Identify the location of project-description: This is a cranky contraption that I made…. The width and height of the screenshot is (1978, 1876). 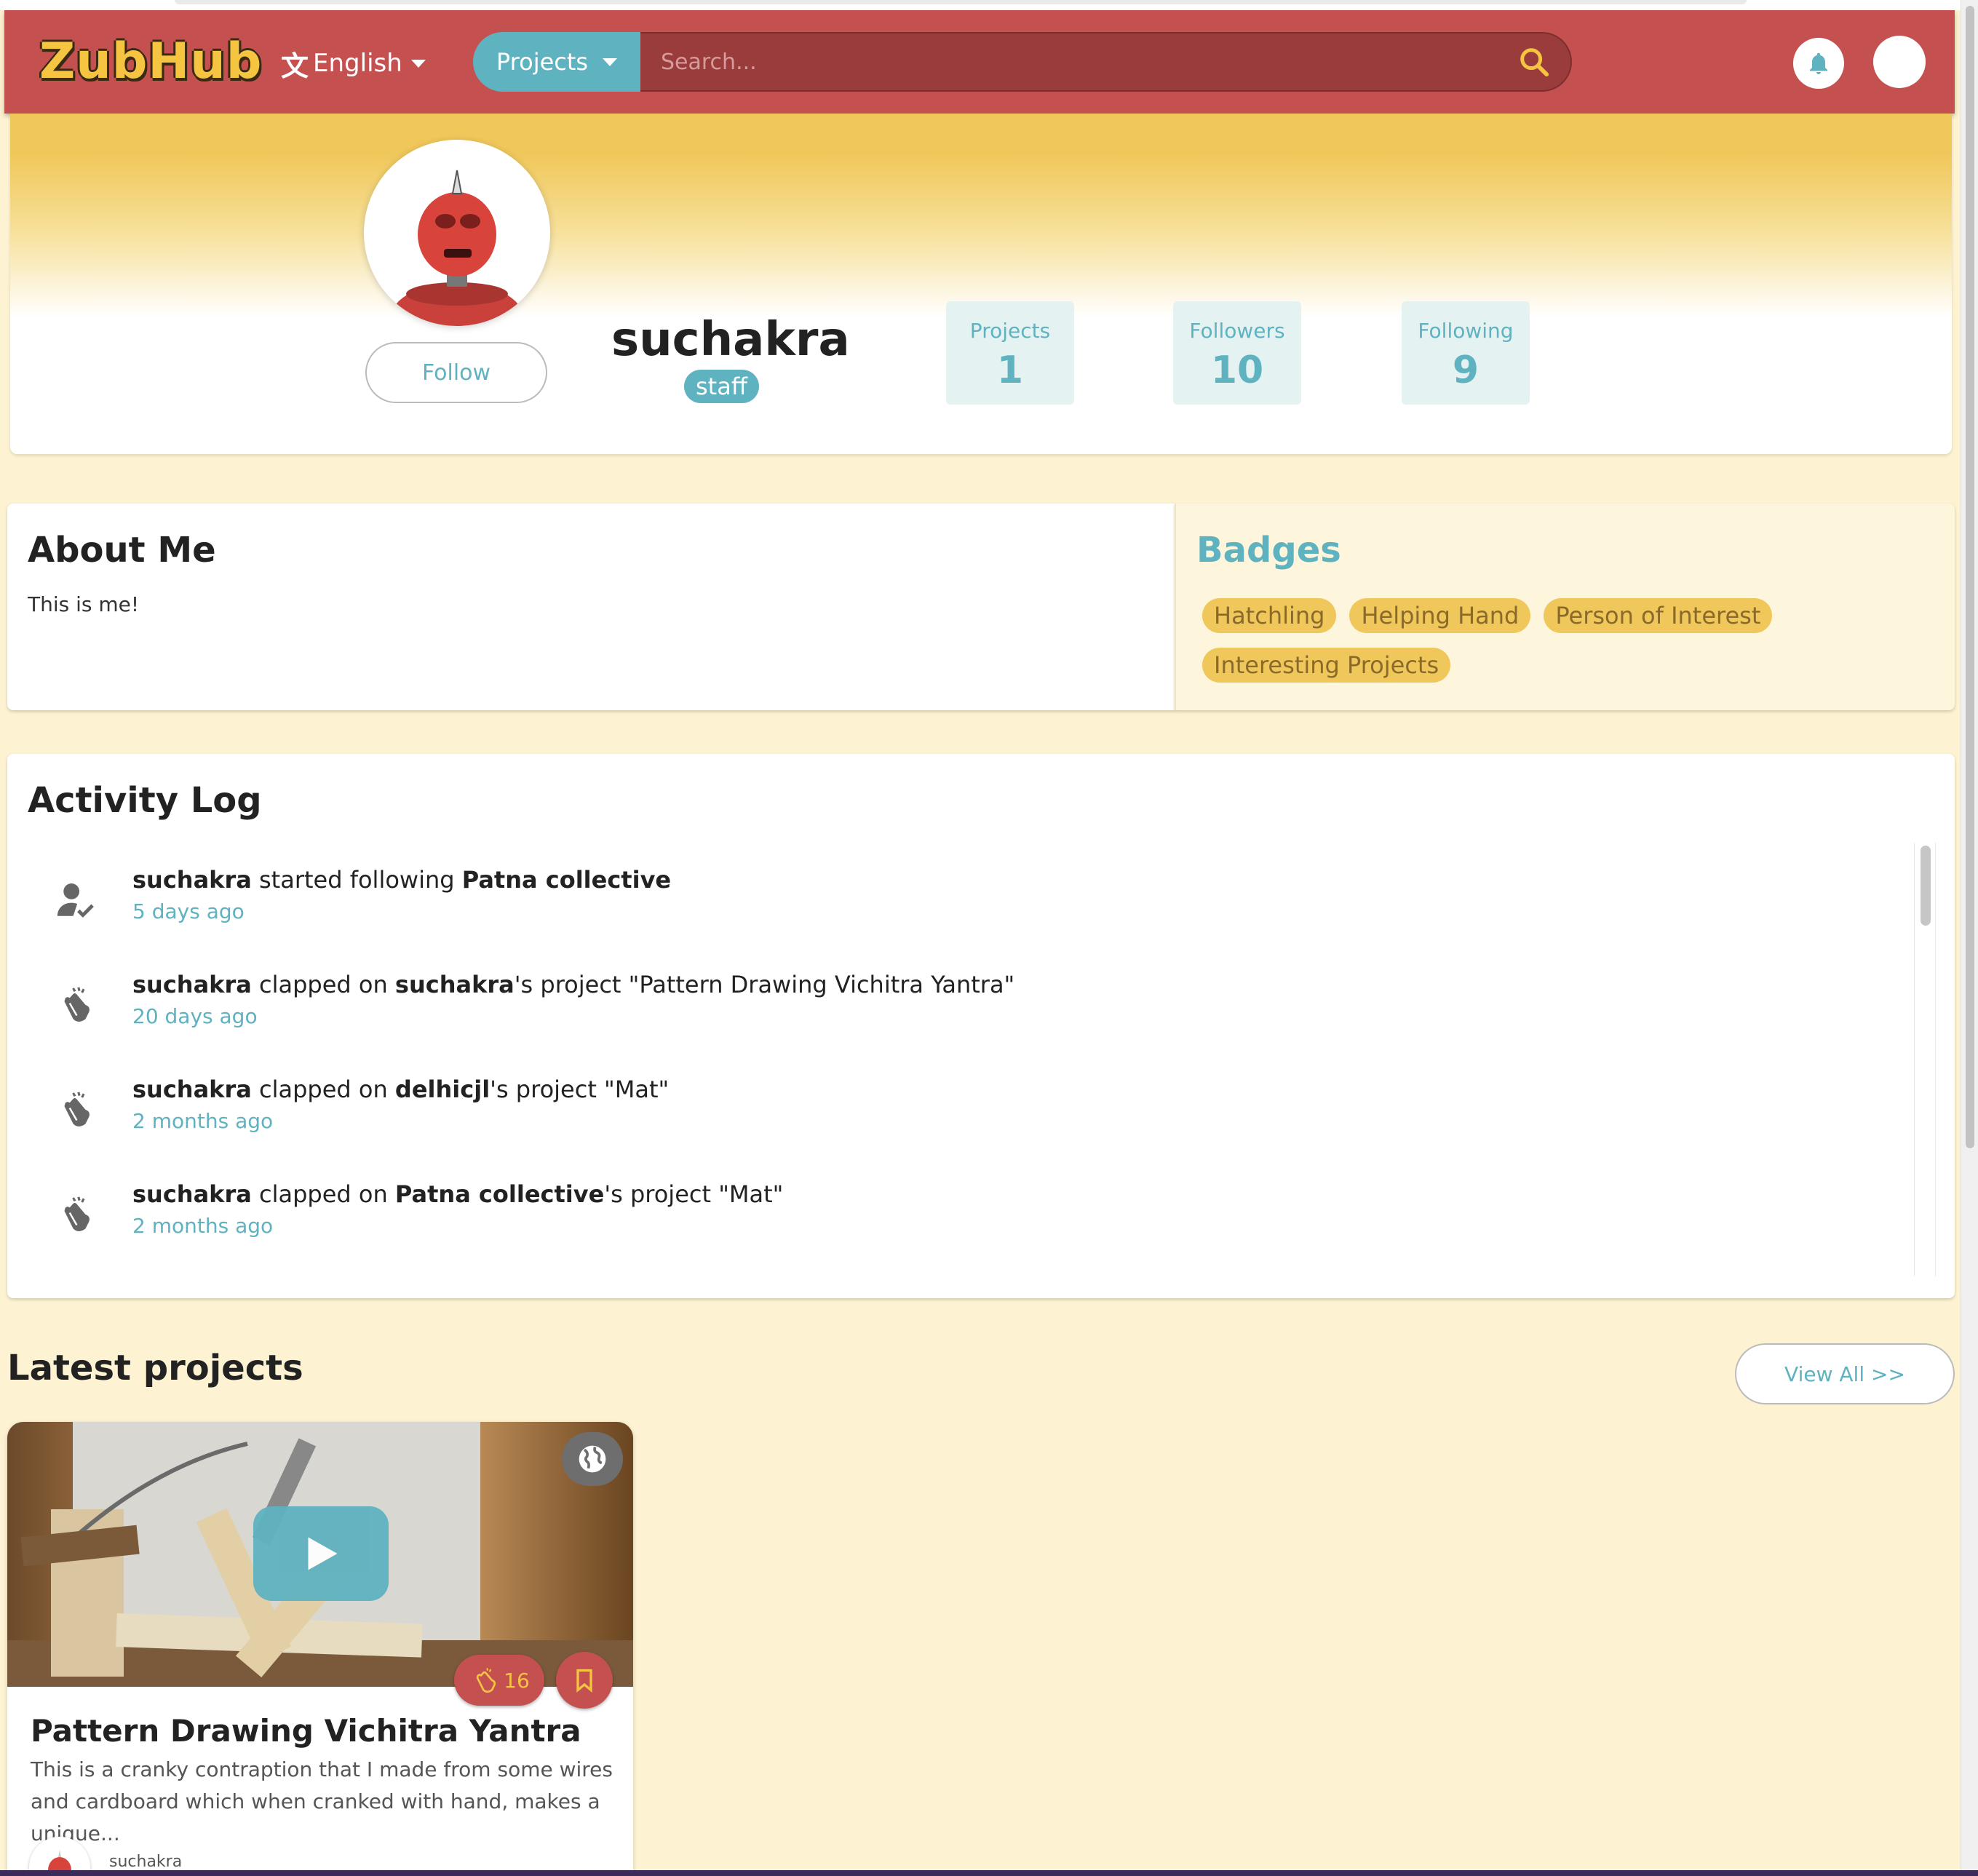
(322, 1801).